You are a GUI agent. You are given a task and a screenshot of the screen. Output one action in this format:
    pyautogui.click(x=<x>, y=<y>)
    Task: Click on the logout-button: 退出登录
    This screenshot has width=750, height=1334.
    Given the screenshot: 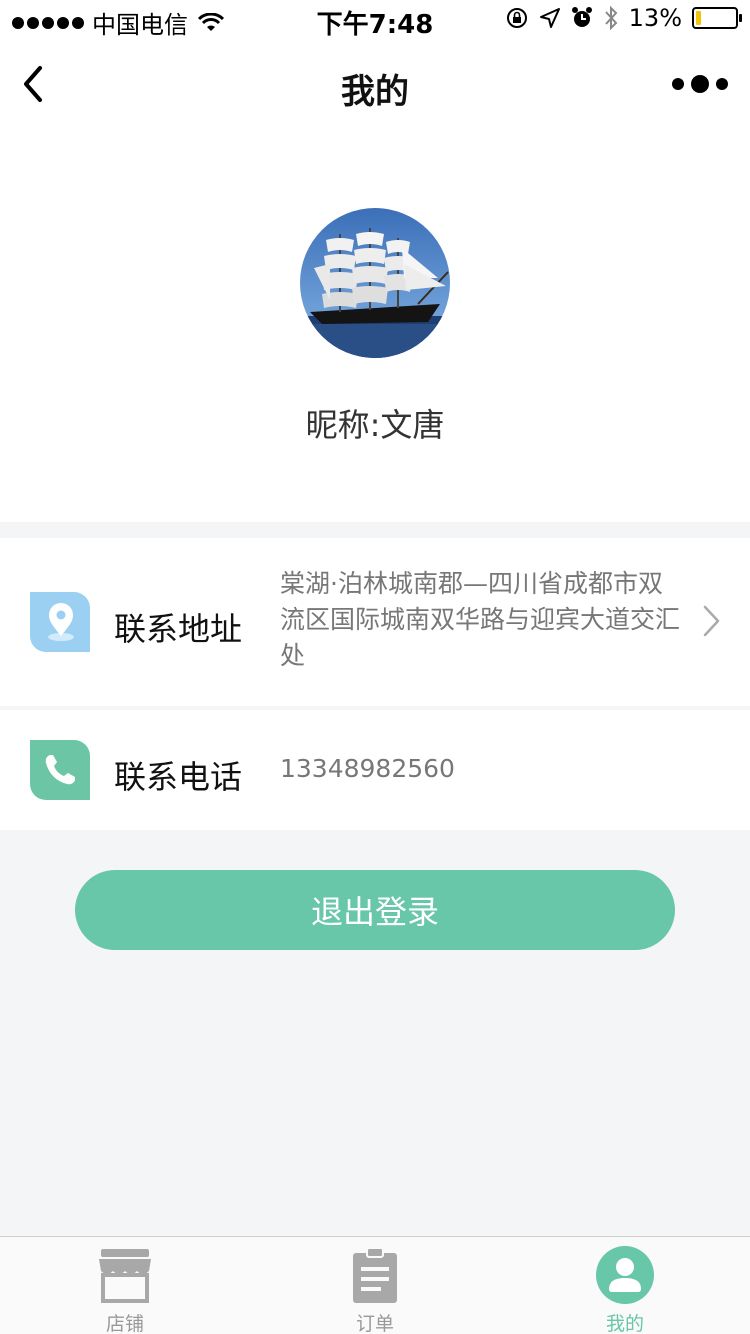 What is the action you would take?
    pyautogui.click(x=375, y=910)
    